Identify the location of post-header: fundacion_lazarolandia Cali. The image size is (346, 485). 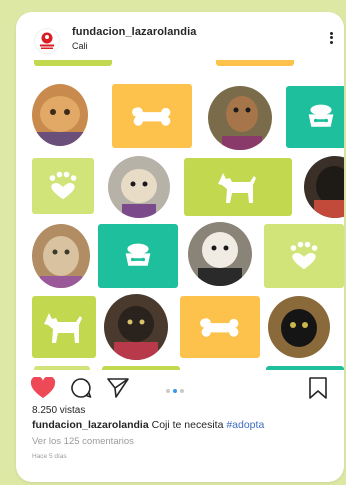
(180, 36).